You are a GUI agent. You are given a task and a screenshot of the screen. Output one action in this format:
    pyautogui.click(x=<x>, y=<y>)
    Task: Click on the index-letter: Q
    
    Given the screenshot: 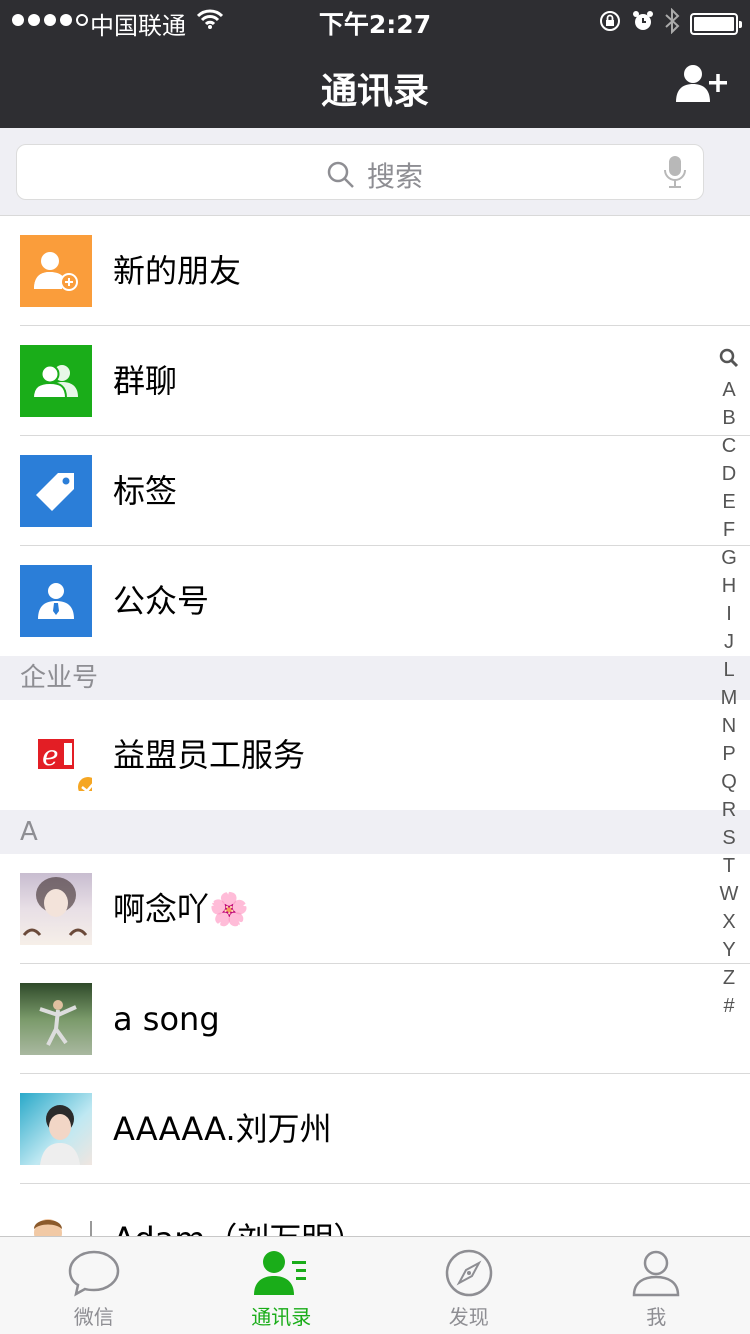 What is the action you would take?
    pyautogui.click(x=729, y=782)
    